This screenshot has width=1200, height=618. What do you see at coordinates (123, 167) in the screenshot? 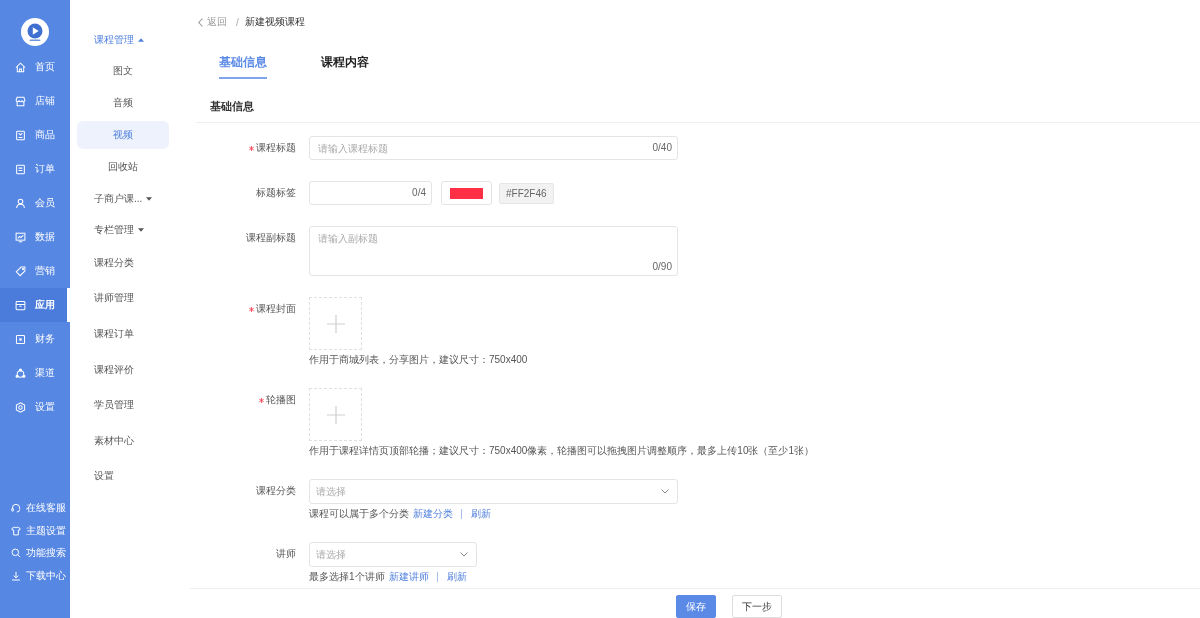
I see `submenu-item: 回收站` at bounding box center [123, 167].